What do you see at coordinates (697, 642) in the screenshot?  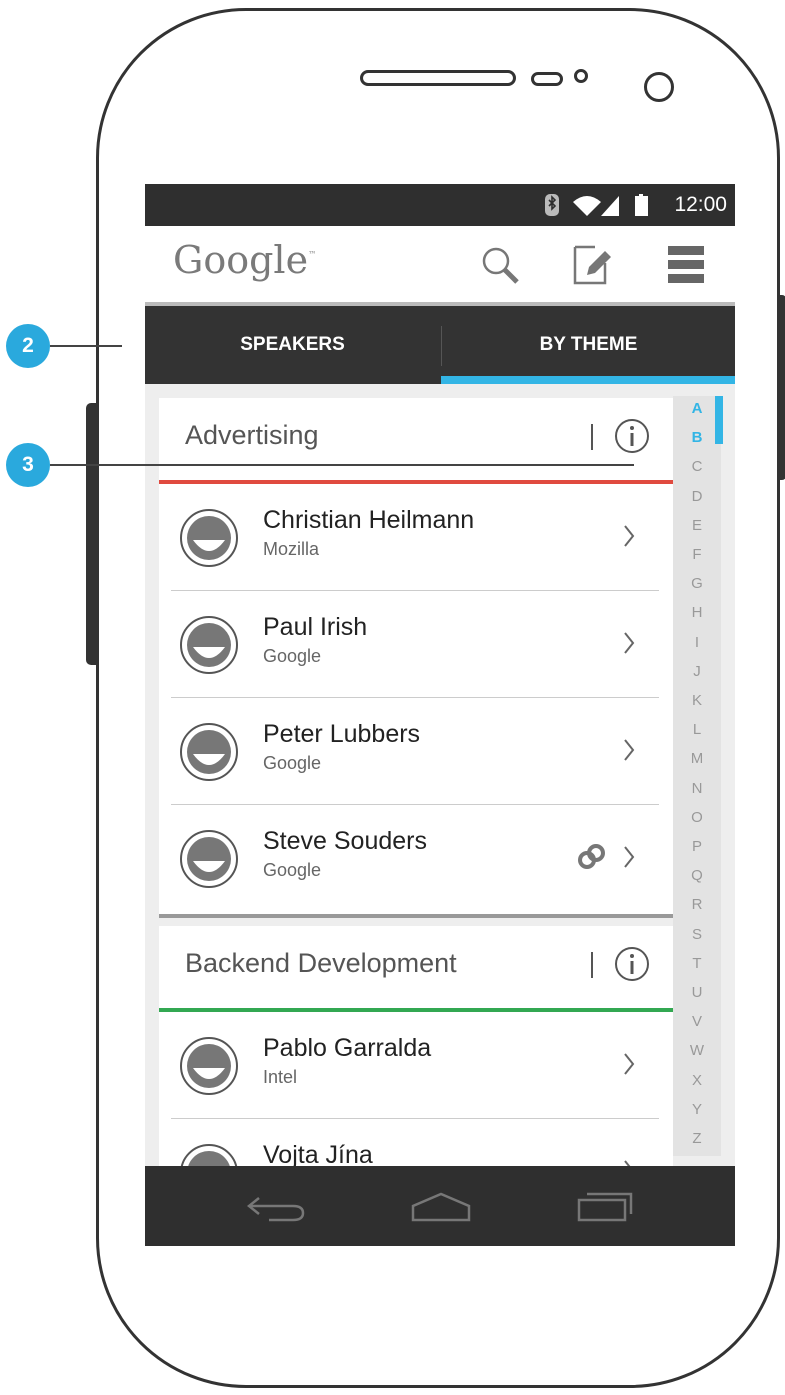 I see `index-letter-i: I` at bounding box center [697, 642].